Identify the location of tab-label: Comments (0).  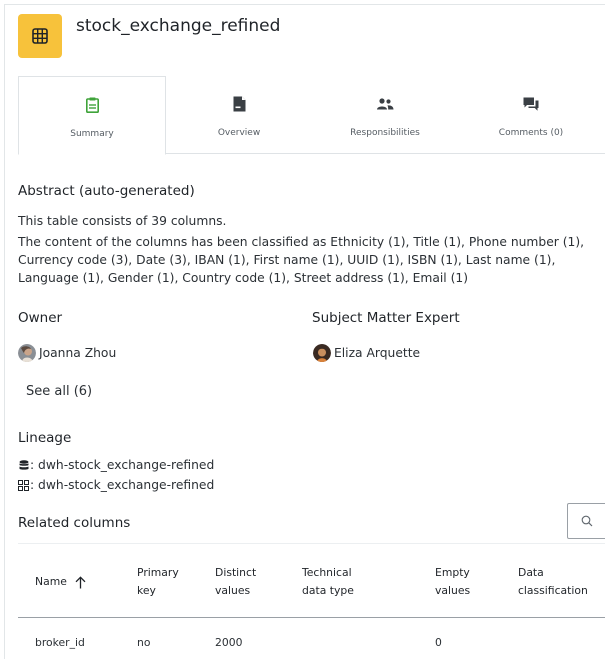
(531, 133).